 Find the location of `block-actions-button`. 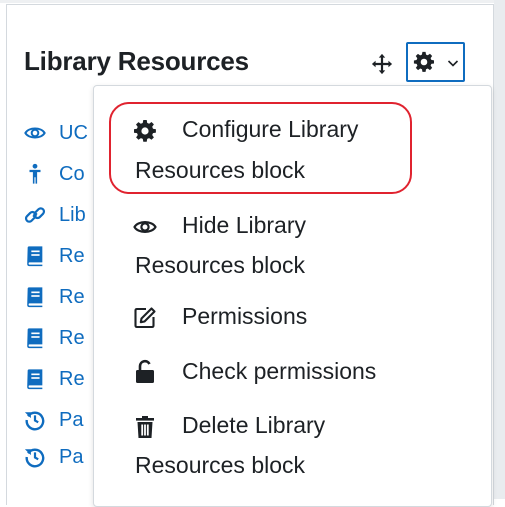

block-actions-button is located at coordinates (435, 62).